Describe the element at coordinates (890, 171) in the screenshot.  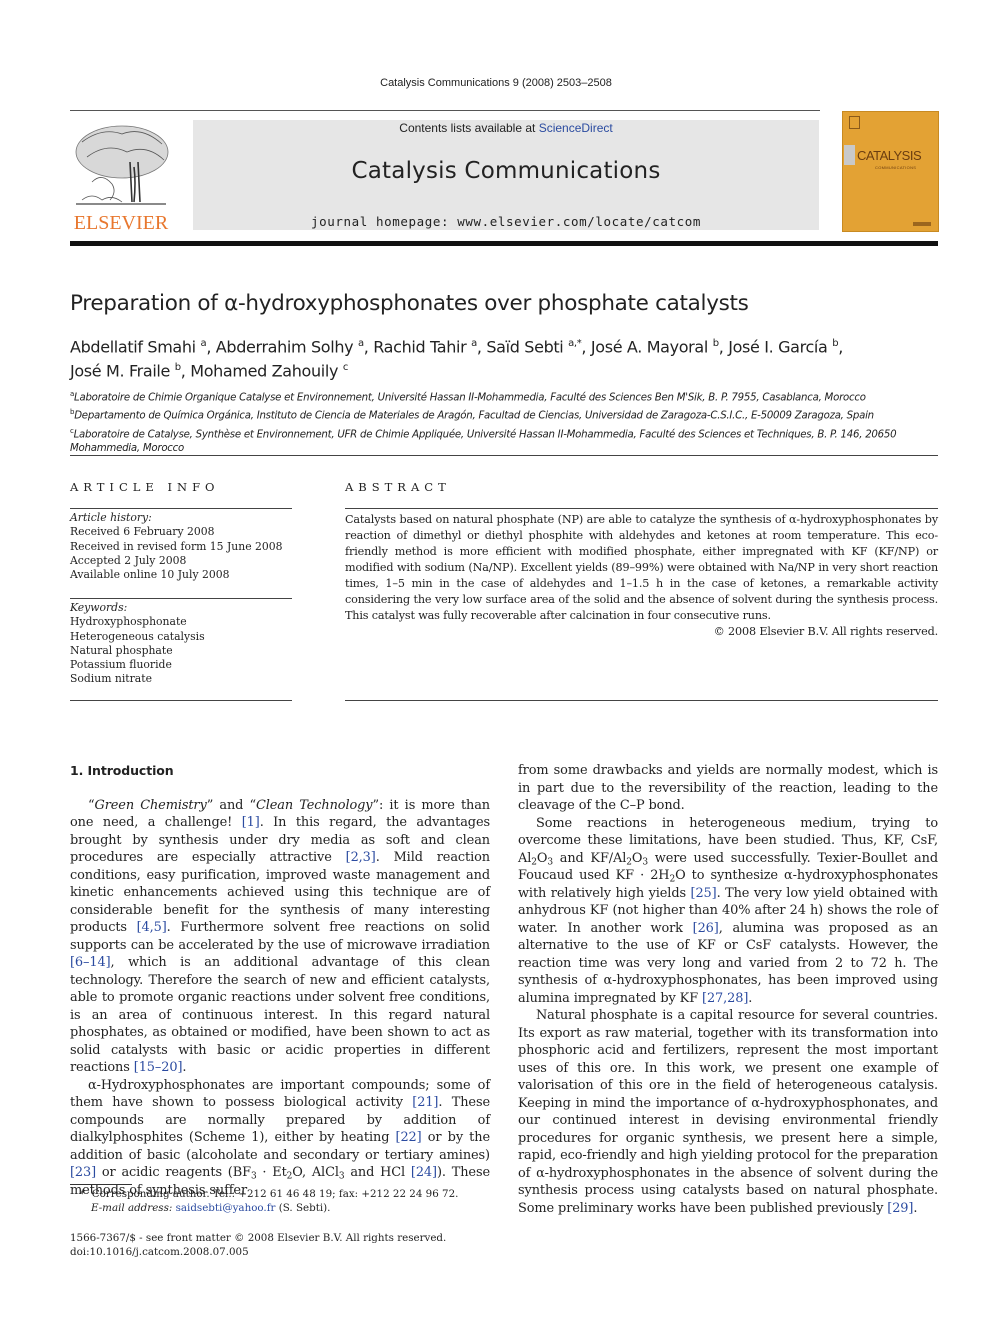
I see `journal-cover-thumbnail: CATALYSIS COMMUNICATIONS` at that location.